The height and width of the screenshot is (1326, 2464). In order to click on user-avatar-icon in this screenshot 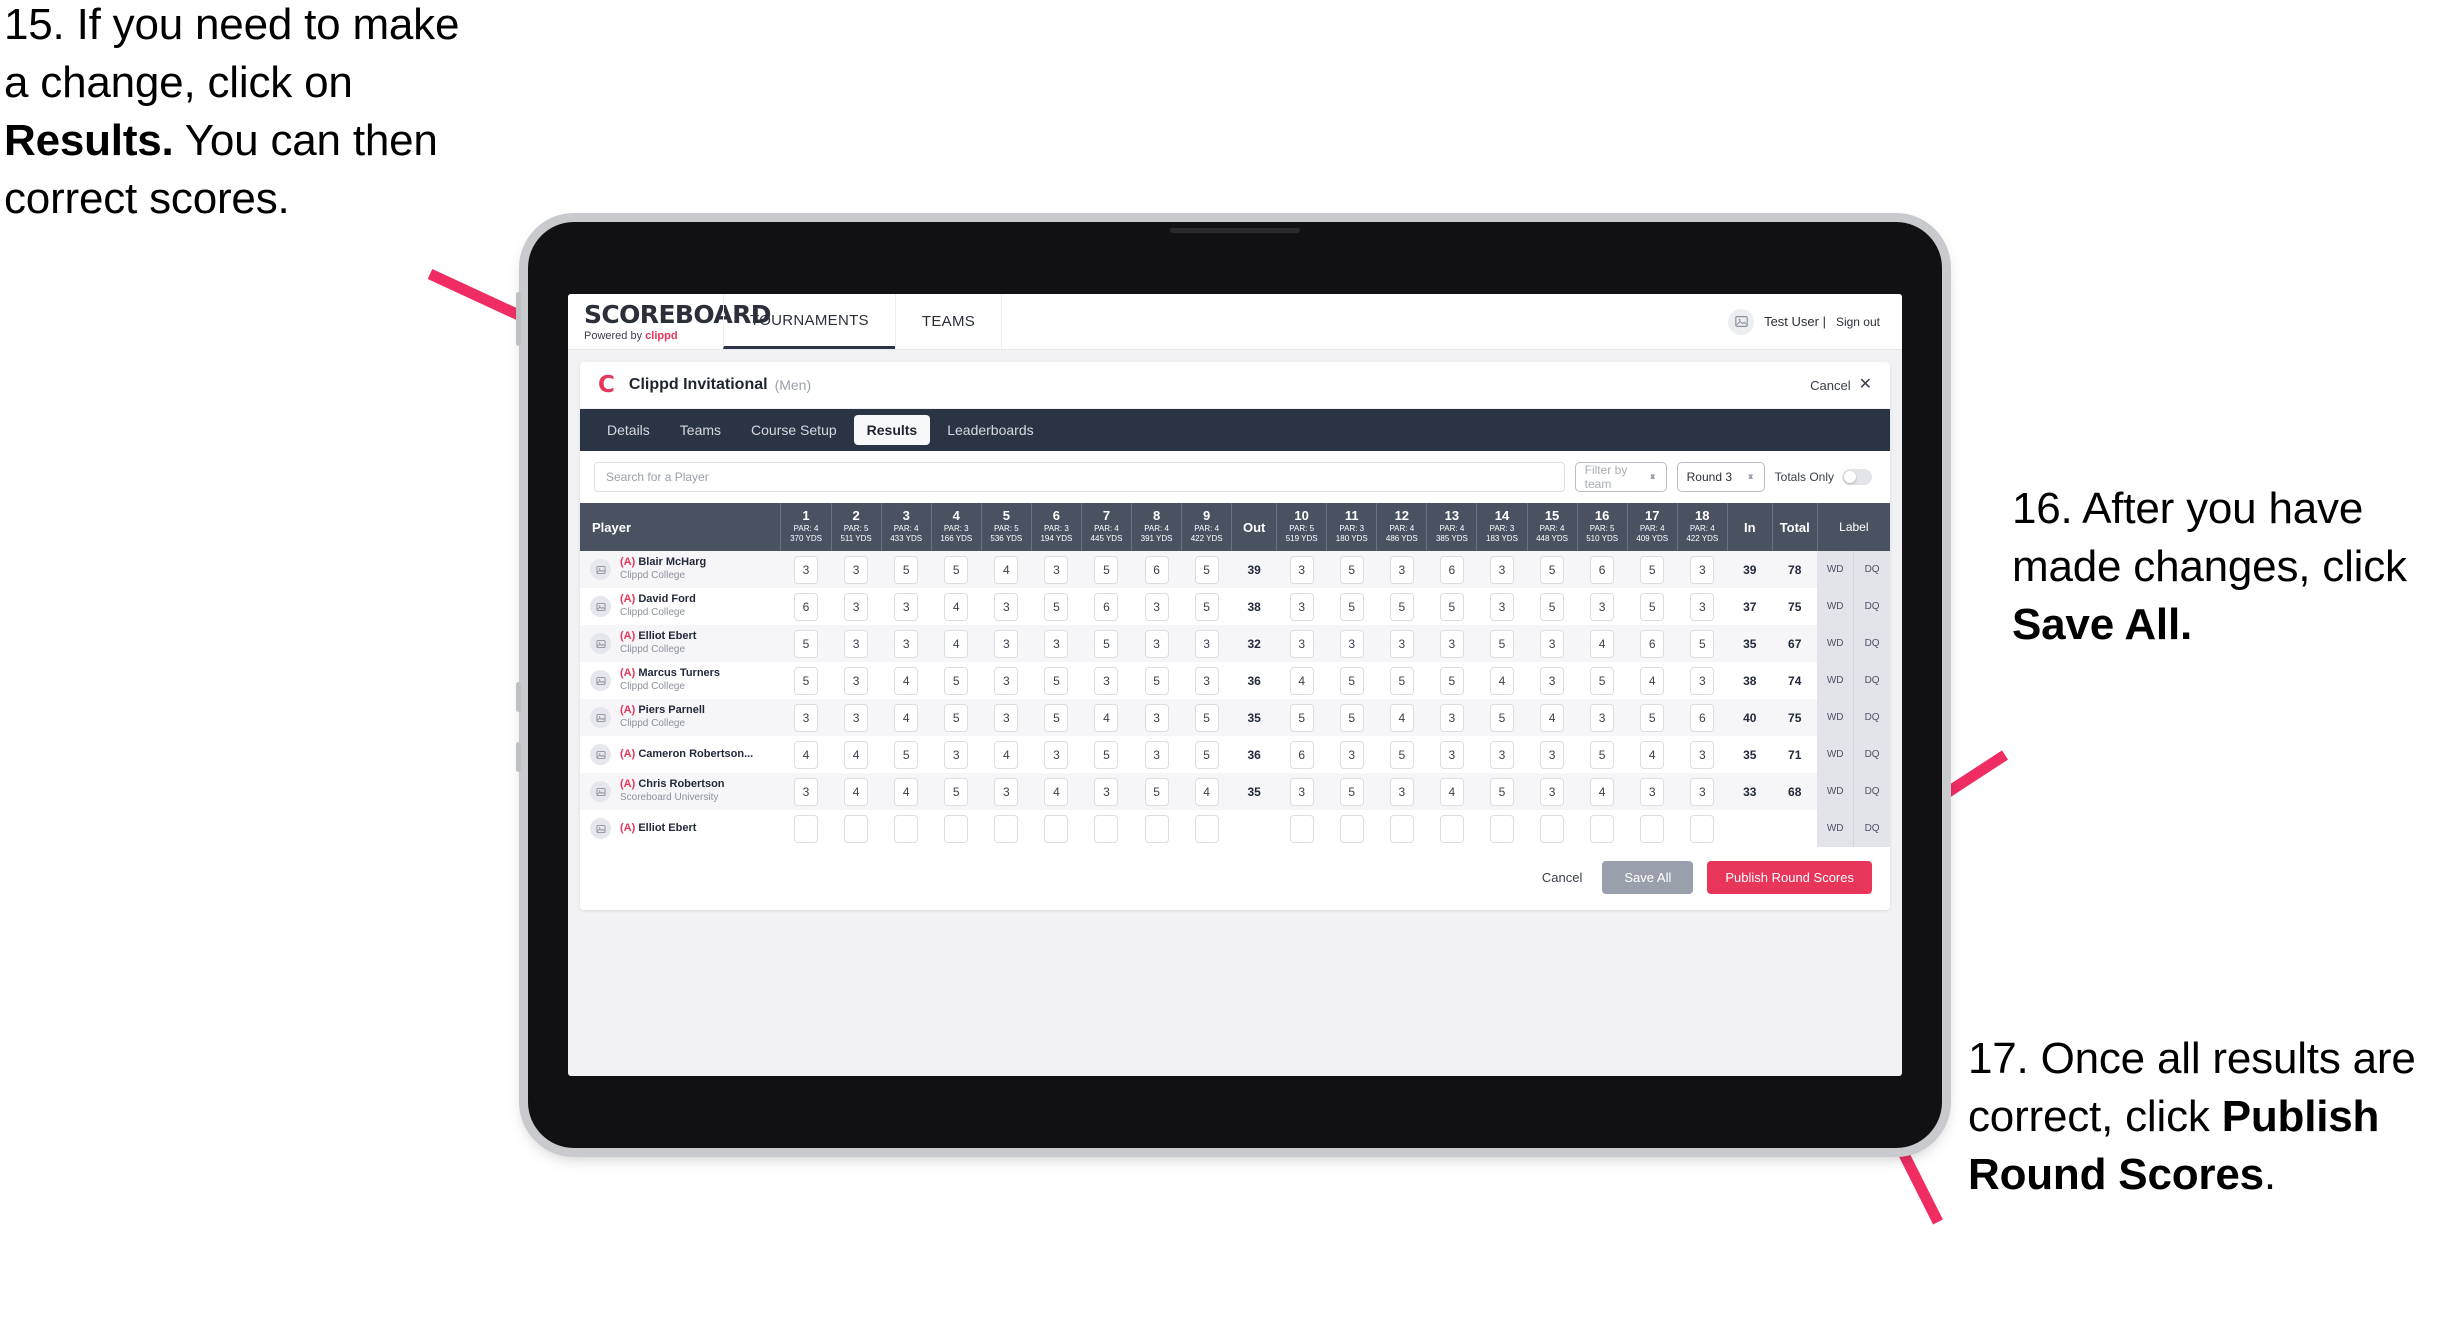, I will do `click(1741, 321)`.